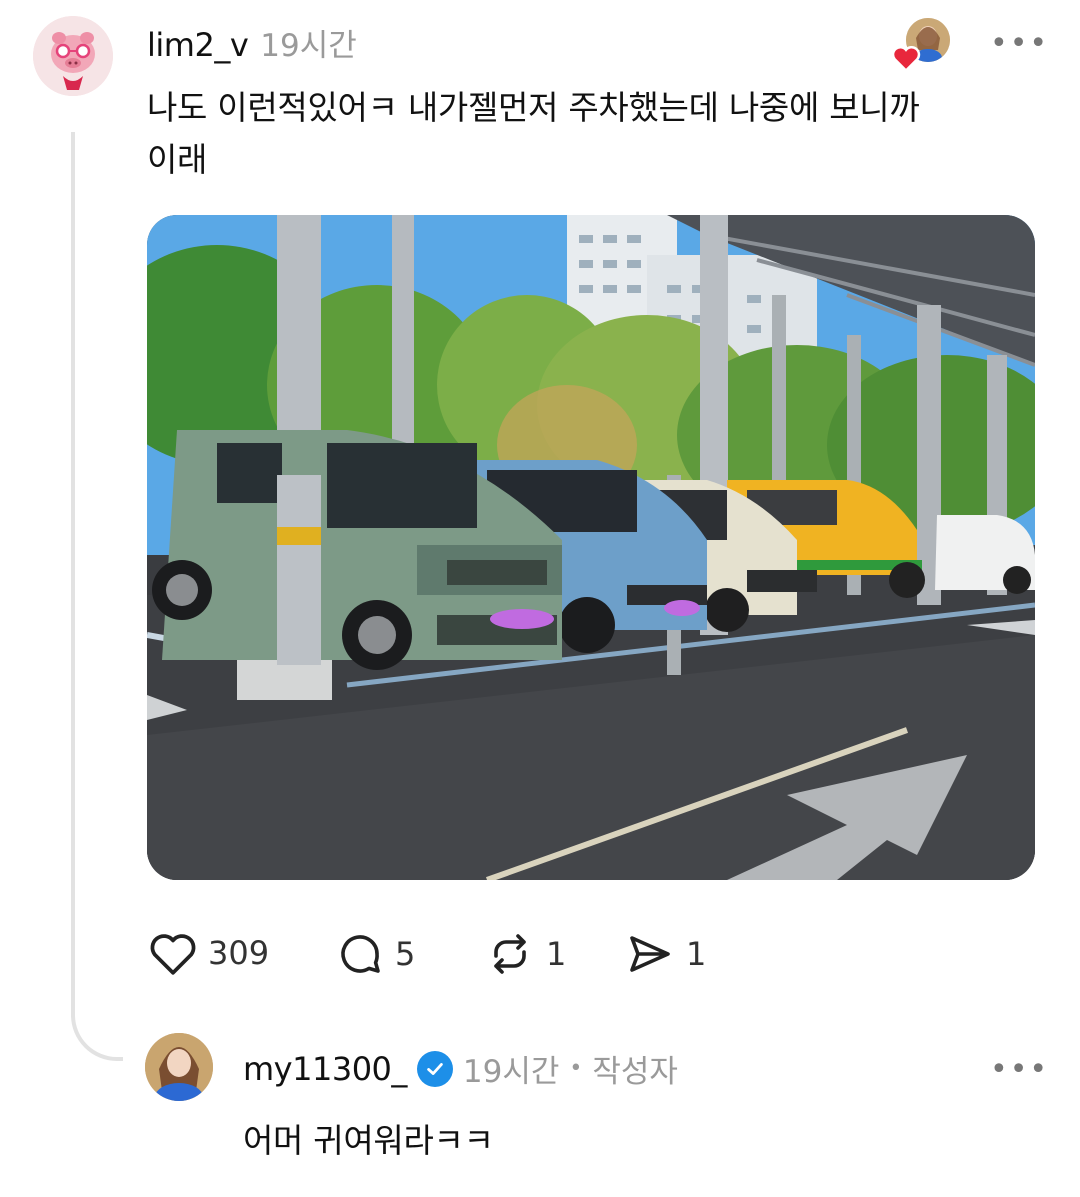 The height and width of the screenshot is (1197, 1080). I want to click on verified-icon, so click(434, 1068).